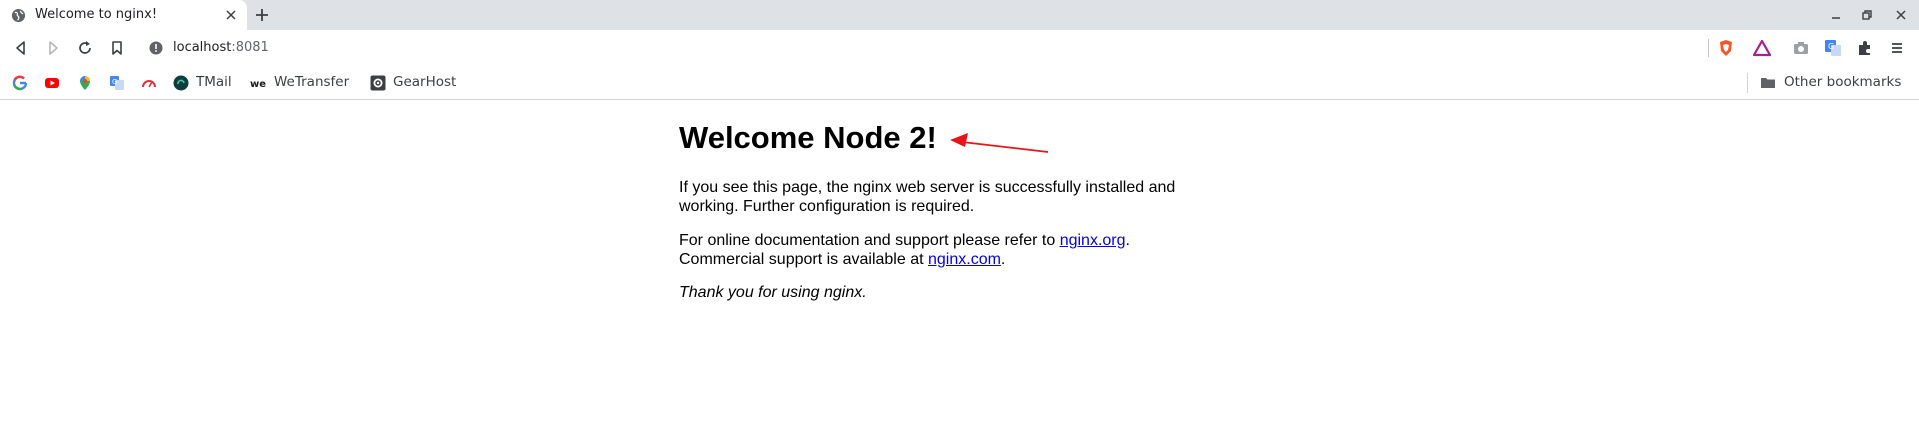 This screenshot has height=436, width=1919. What do you see at coordinates (85, 48) in the screenshot?
I see `reload-icon` at bounding box center [85, 48].